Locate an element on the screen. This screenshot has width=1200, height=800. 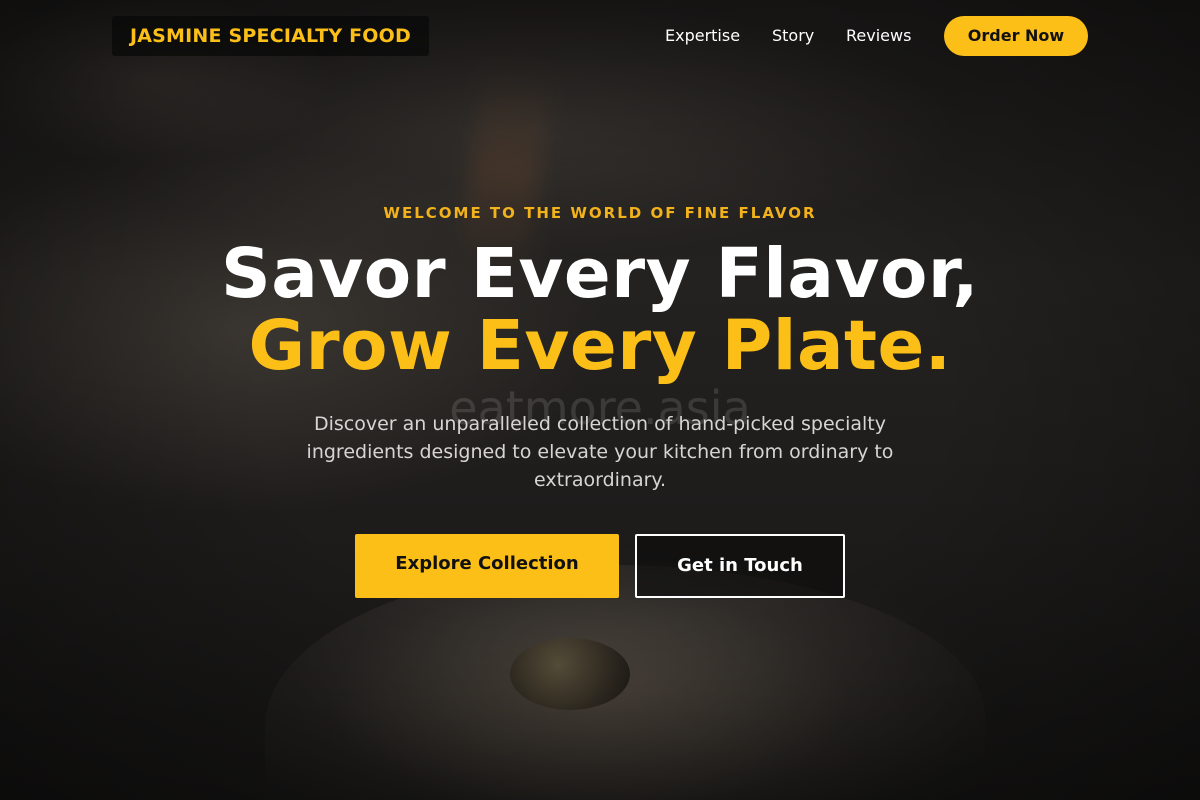
order-now-button: Order Now is located at coordinates (1016, 36).